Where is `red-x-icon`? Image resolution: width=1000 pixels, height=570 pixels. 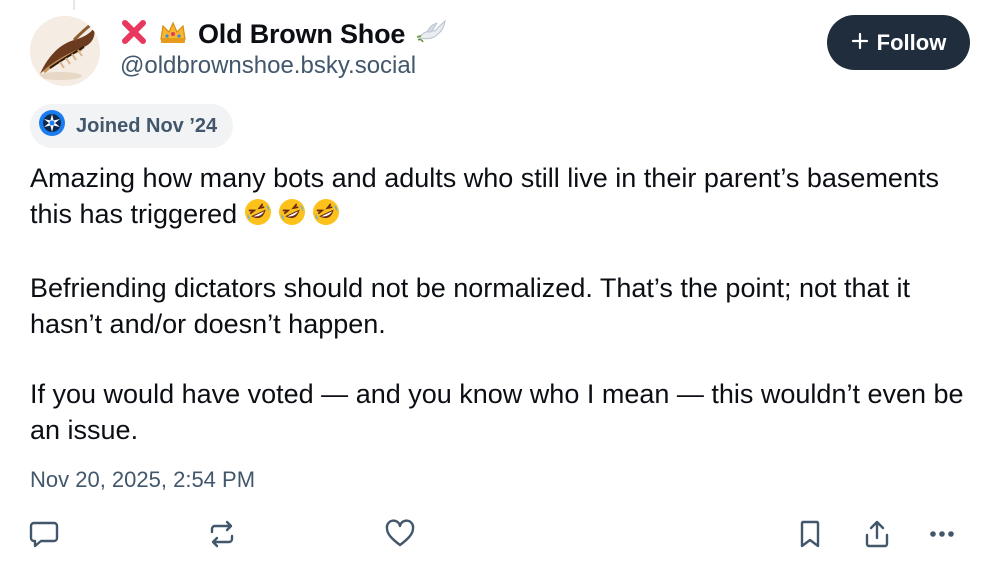 red-x-icon is located at coordinates (134, 34).